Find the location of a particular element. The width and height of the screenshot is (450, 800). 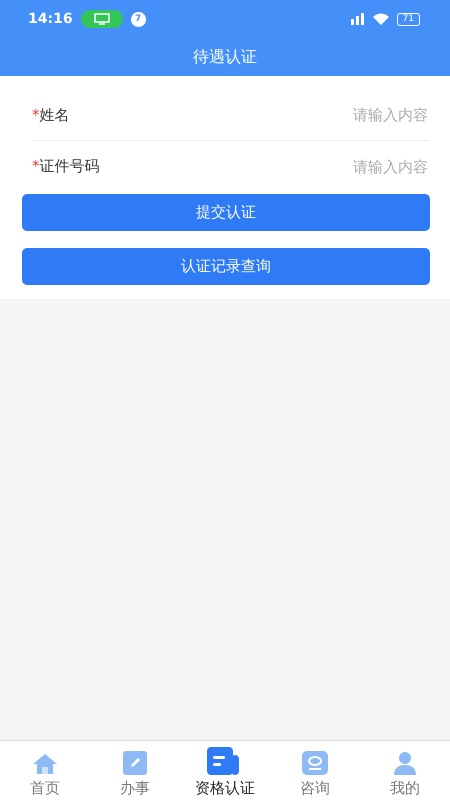

nav-tab: 首页 is located at coordinates (45, 770).